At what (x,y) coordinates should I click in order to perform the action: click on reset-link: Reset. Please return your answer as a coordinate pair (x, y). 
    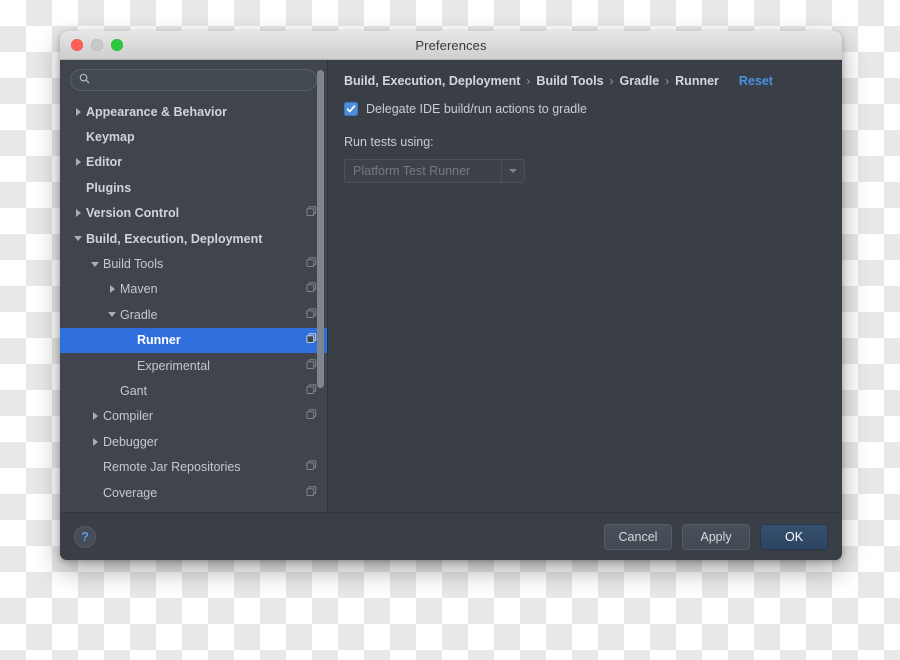
    Looking at the image, I should click on (756, 81).